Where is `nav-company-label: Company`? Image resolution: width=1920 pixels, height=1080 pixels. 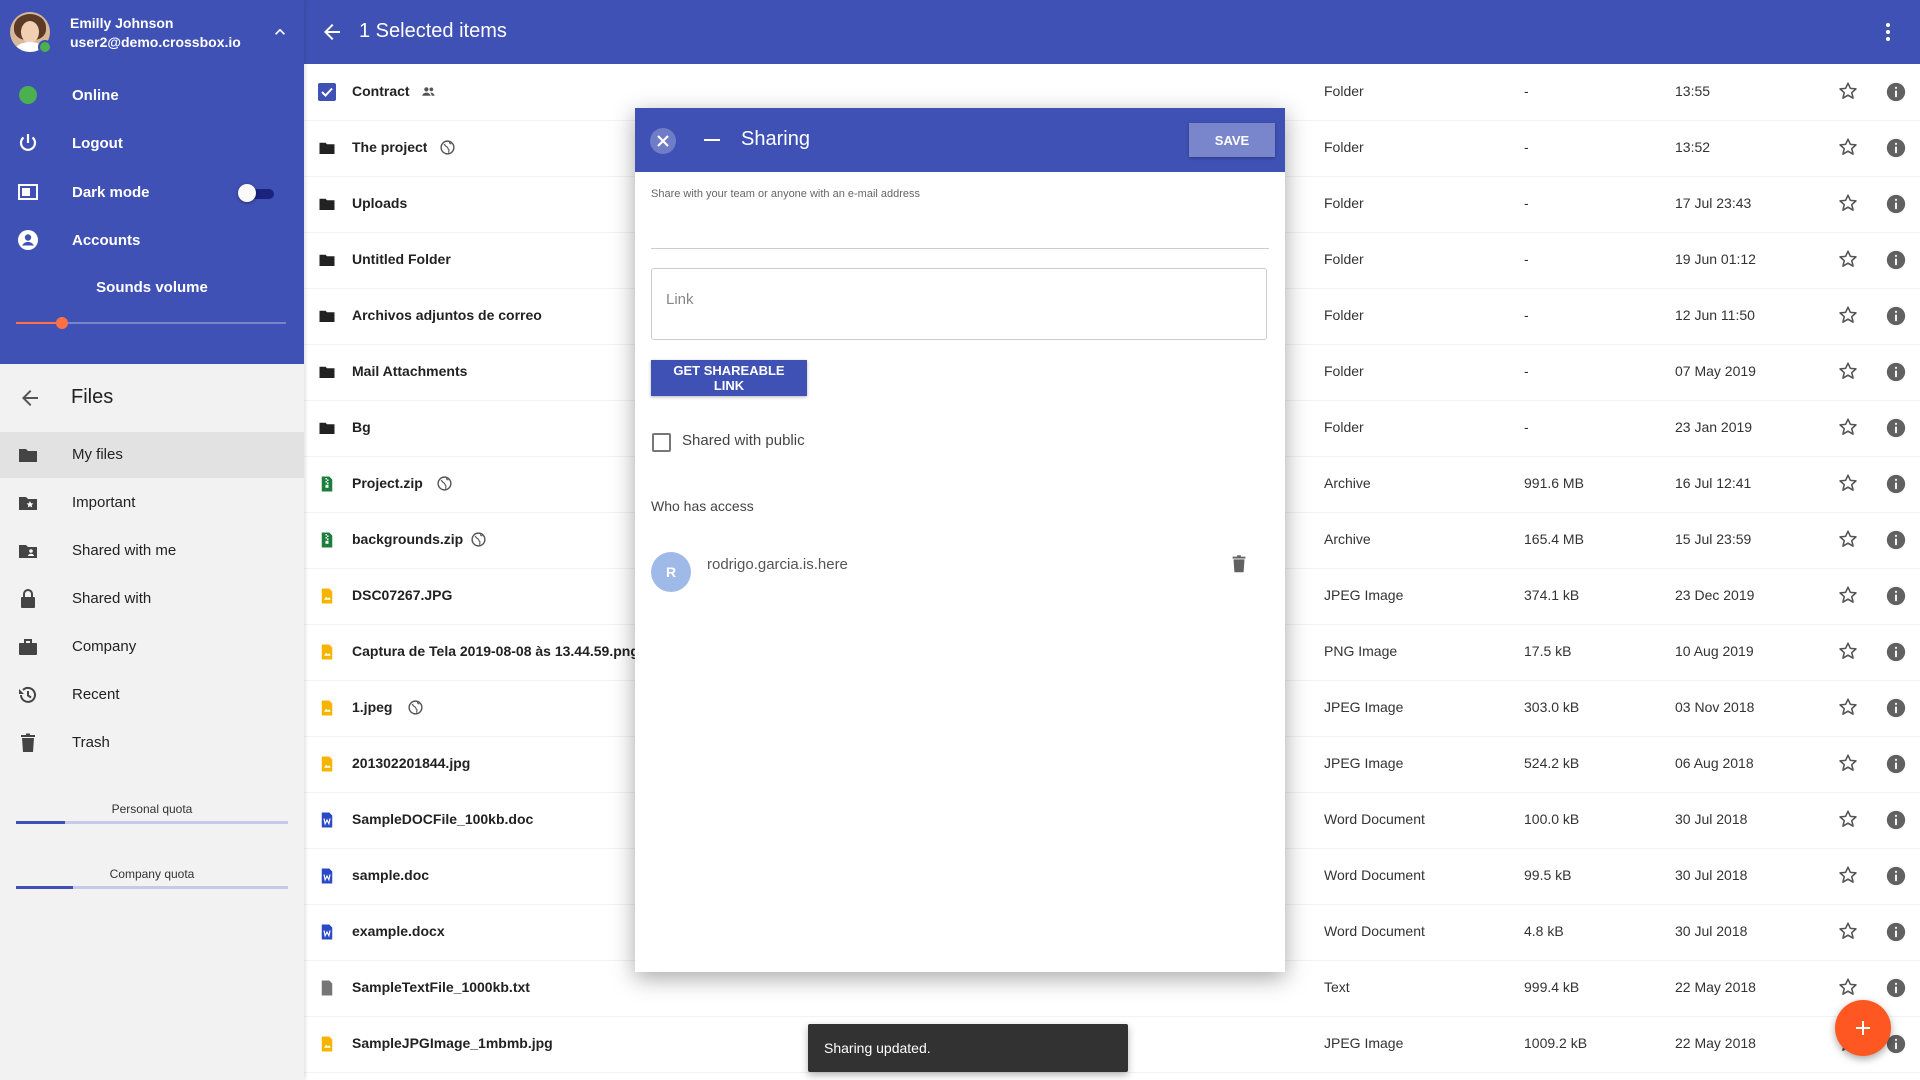 nav-company-label: Company is located at coordinates (104, 646).